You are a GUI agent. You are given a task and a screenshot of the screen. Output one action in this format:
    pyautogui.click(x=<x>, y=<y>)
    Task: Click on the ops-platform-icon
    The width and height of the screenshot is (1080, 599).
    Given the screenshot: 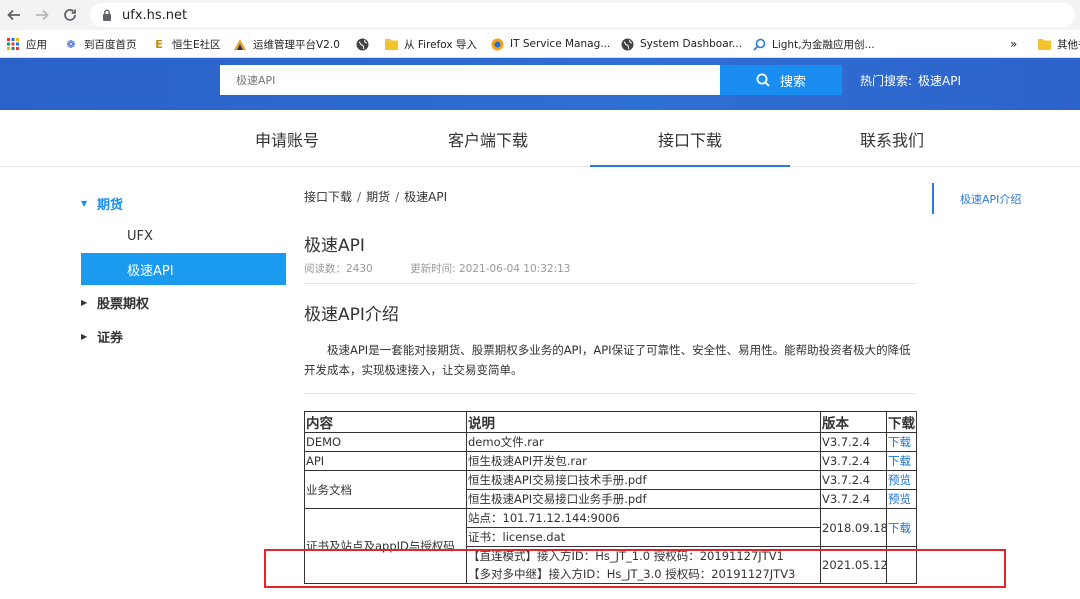 What is the action you would take?
    pyautogui.click(x=240, y=44)
    